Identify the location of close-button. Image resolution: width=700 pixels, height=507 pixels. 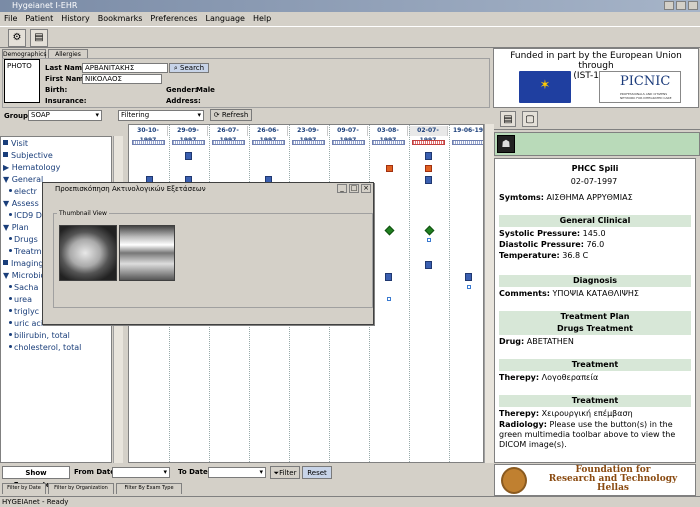
(693, 5).